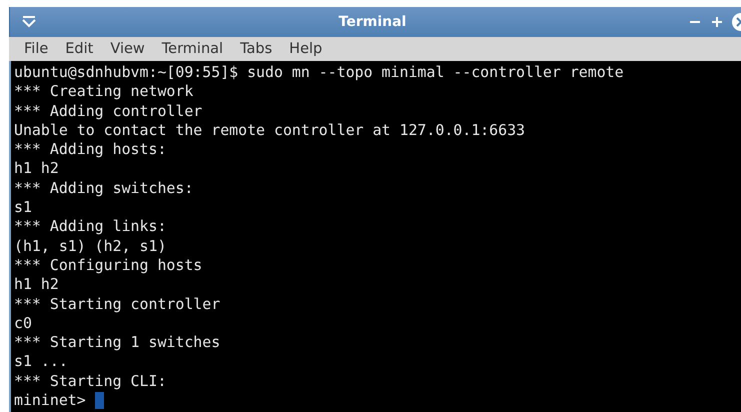 The width and height of the screenshot is (741, 412). I want to click on output-line: *** Adding switches:, so click(104, 188).